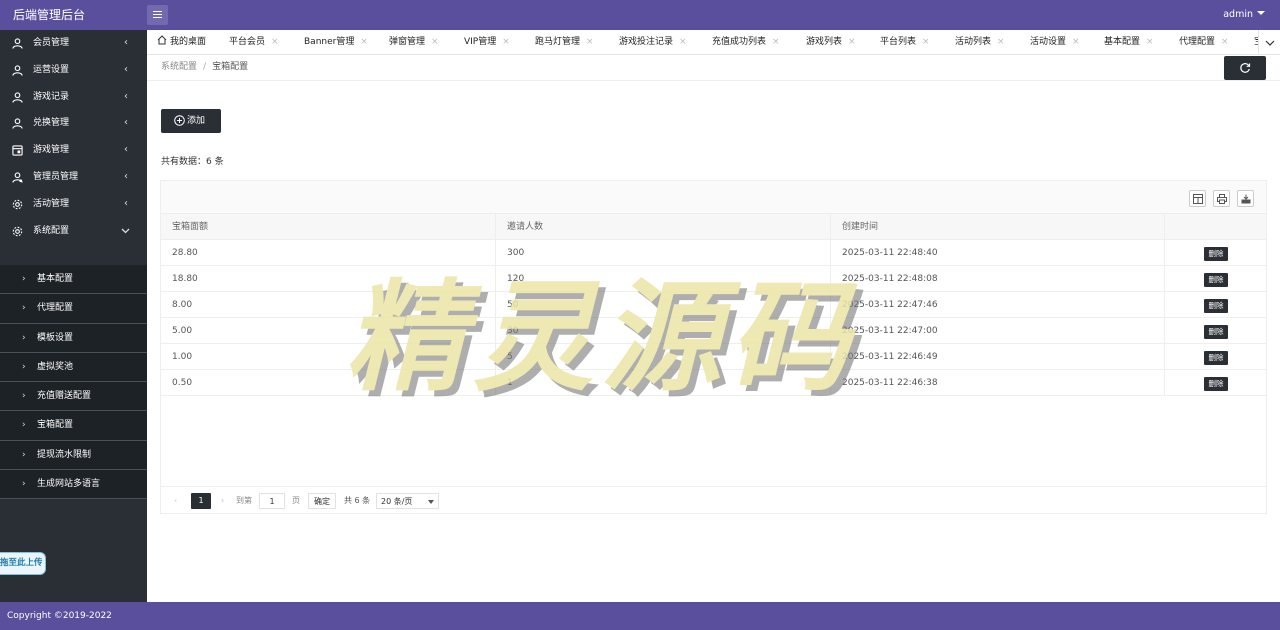  What do you see at coordinates (1245, 68) in the screenshot?
I see `refresh-button` at bounding box center [1245, 68].